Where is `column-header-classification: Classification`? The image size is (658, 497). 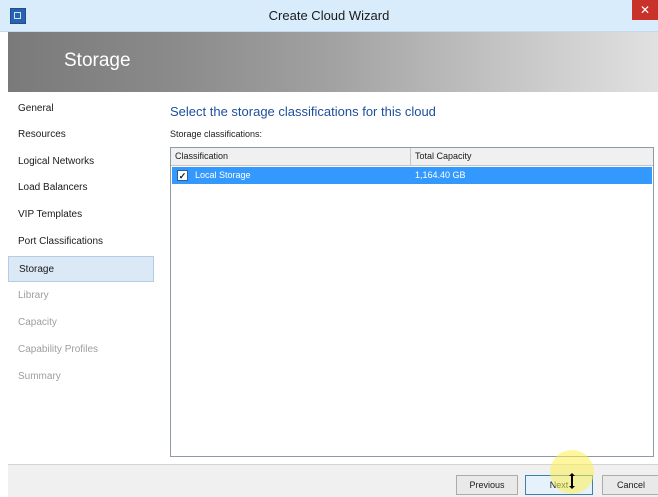
column-header-classification: Classification is located at coordinates (291, 156).